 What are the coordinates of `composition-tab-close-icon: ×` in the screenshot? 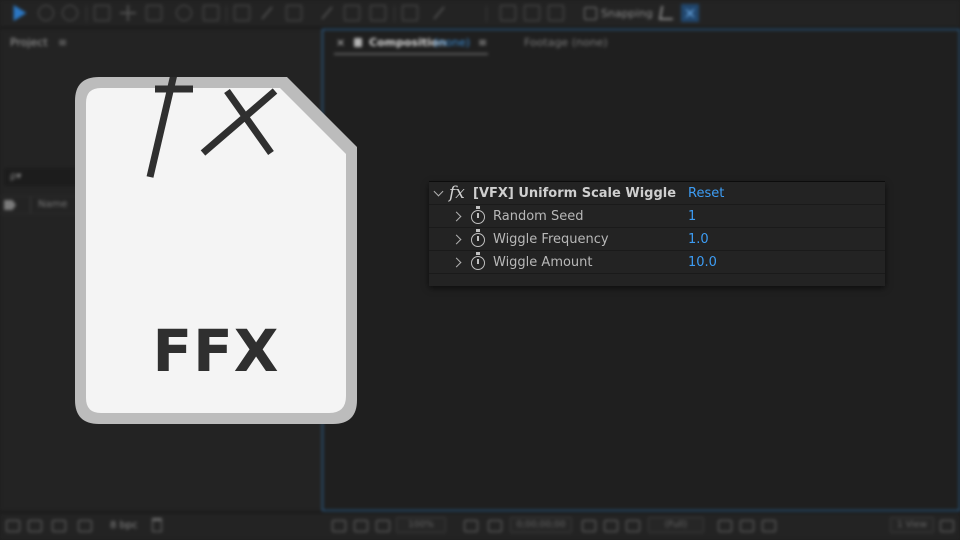 It's located at (340, 42).